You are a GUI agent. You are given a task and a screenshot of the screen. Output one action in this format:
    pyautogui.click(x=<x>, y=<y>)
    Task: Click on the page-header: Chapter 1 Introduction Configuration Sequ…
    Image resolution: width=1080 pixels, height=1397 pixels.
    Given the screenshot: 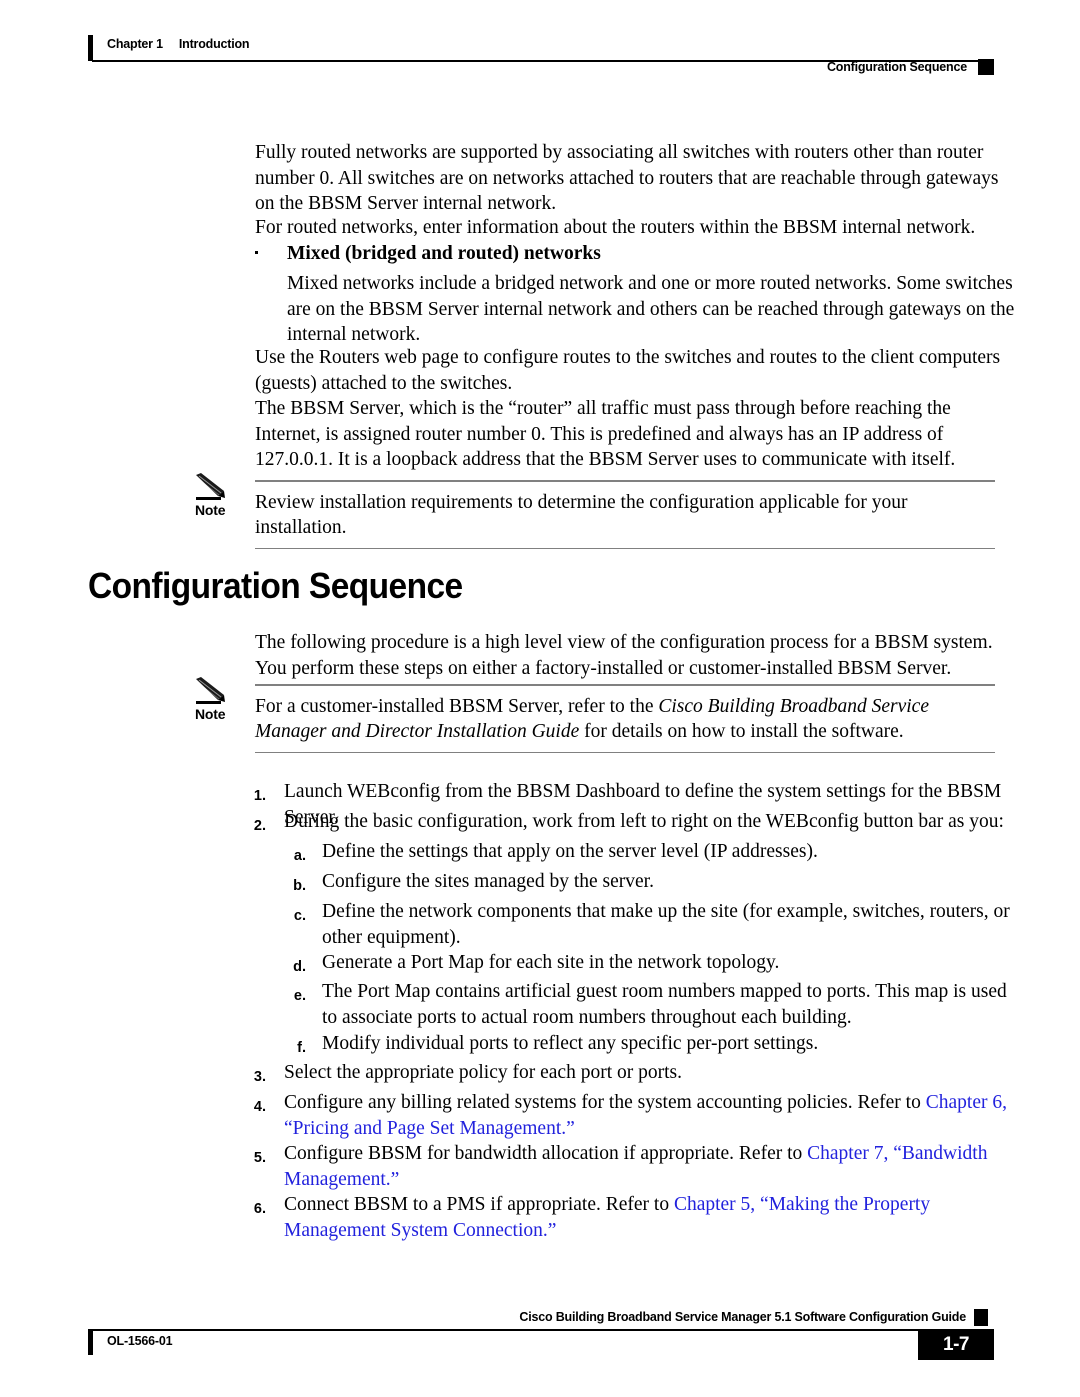 What is the action you would take?
    pyautogui.click(x=541, y=54)
    